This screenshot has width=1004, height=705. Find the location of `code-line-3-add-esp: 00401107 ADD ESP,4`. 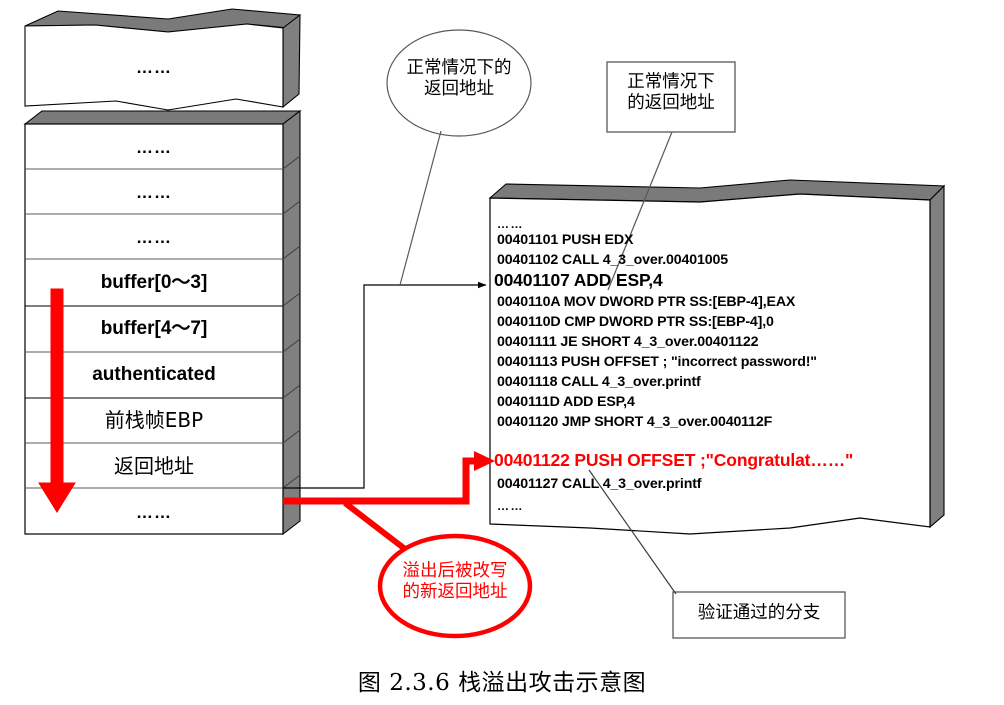

code-line-3-add-esp: 00401107 ADD ESP,4 is located at coordinates (578, 280).